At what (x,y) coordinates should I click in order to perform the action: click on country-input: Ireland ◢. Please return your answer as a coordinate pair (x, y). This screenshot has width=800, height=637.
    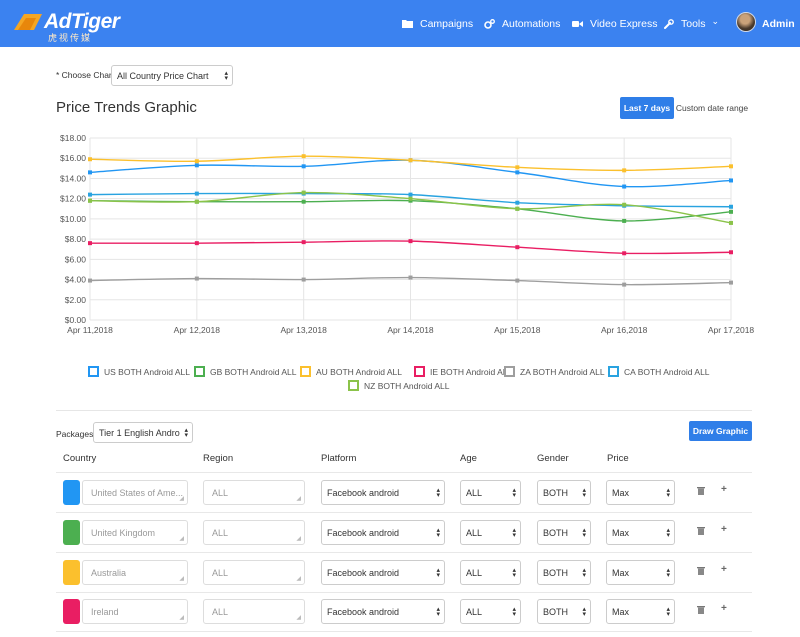
    Looking at the image, I should click on (135, 611).